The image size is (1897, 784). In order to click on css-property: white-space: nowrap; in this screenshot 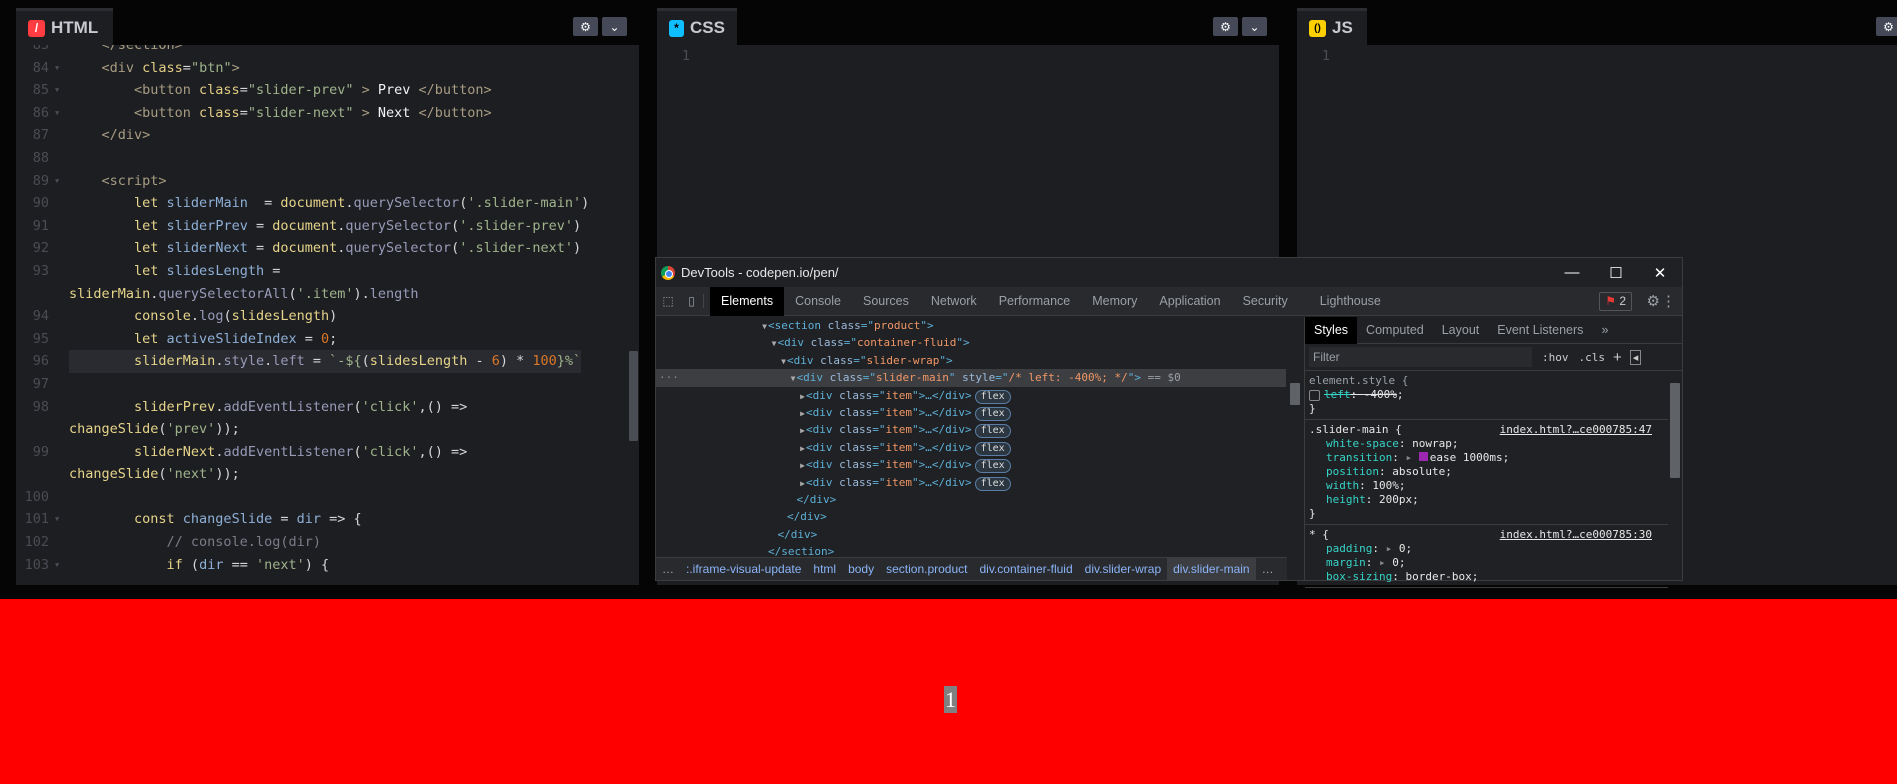, I will do `click(1486, 444)`.